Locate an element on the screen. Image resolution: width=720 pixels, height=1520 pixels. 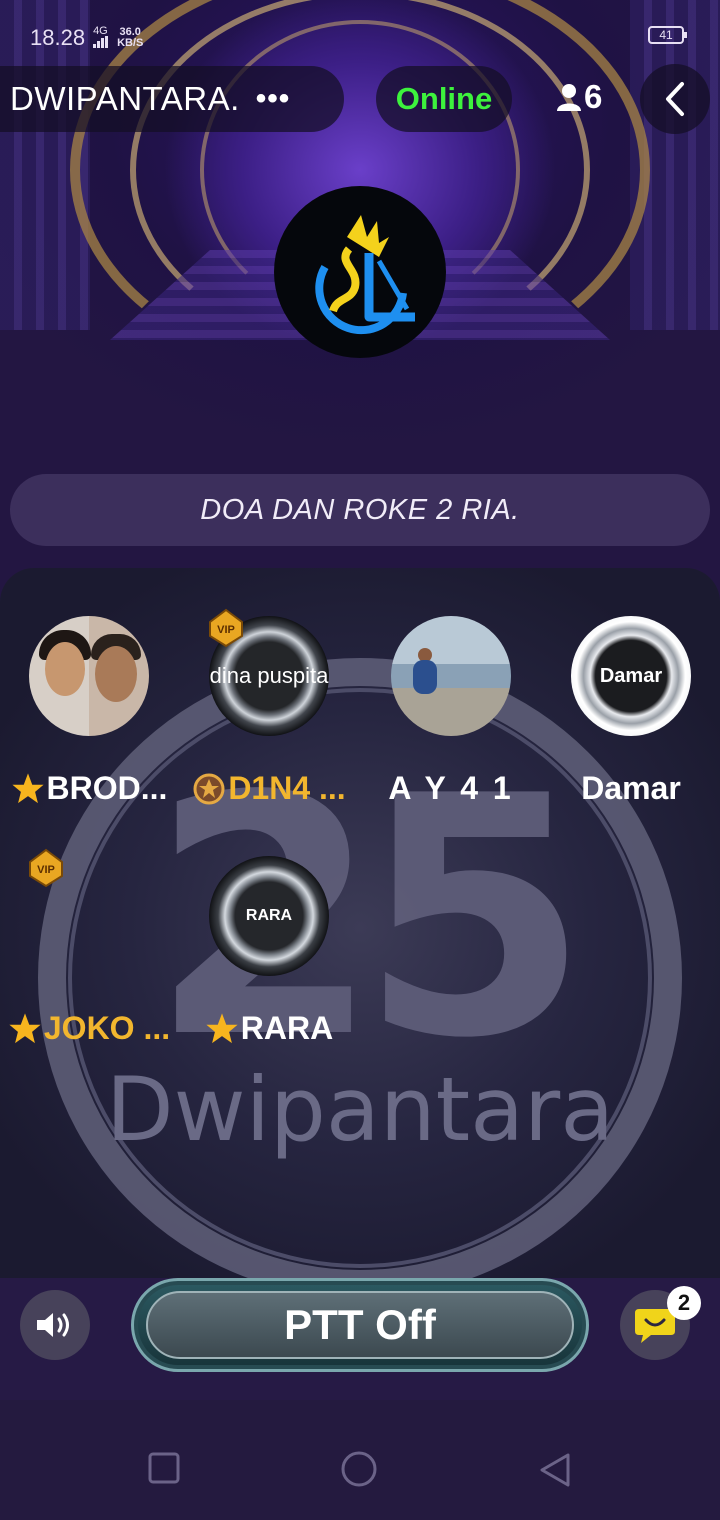
phoenix-logo-icon is located at coordinates (365, 275).